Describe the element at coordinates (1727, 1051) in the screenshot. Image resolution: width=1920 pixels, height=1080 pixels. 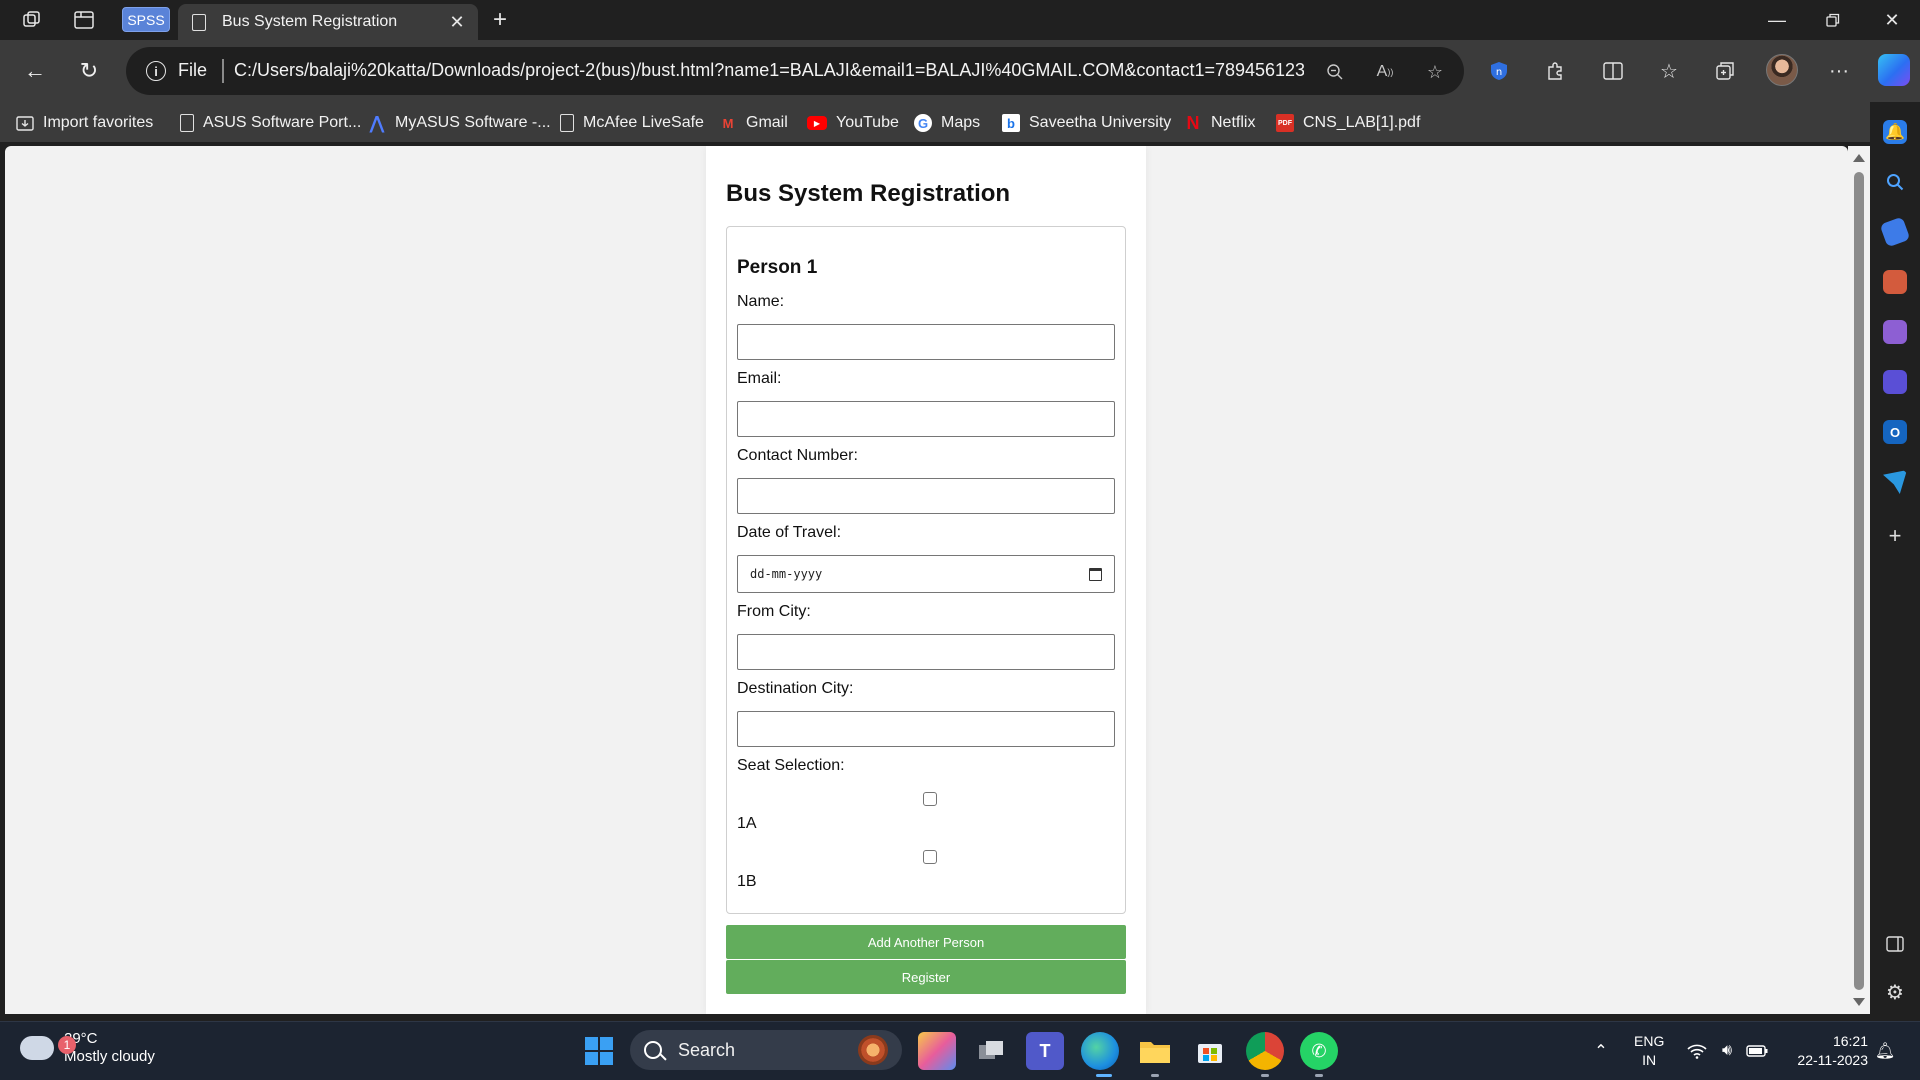
I see `volume-icon: 🔊︎` at that location.